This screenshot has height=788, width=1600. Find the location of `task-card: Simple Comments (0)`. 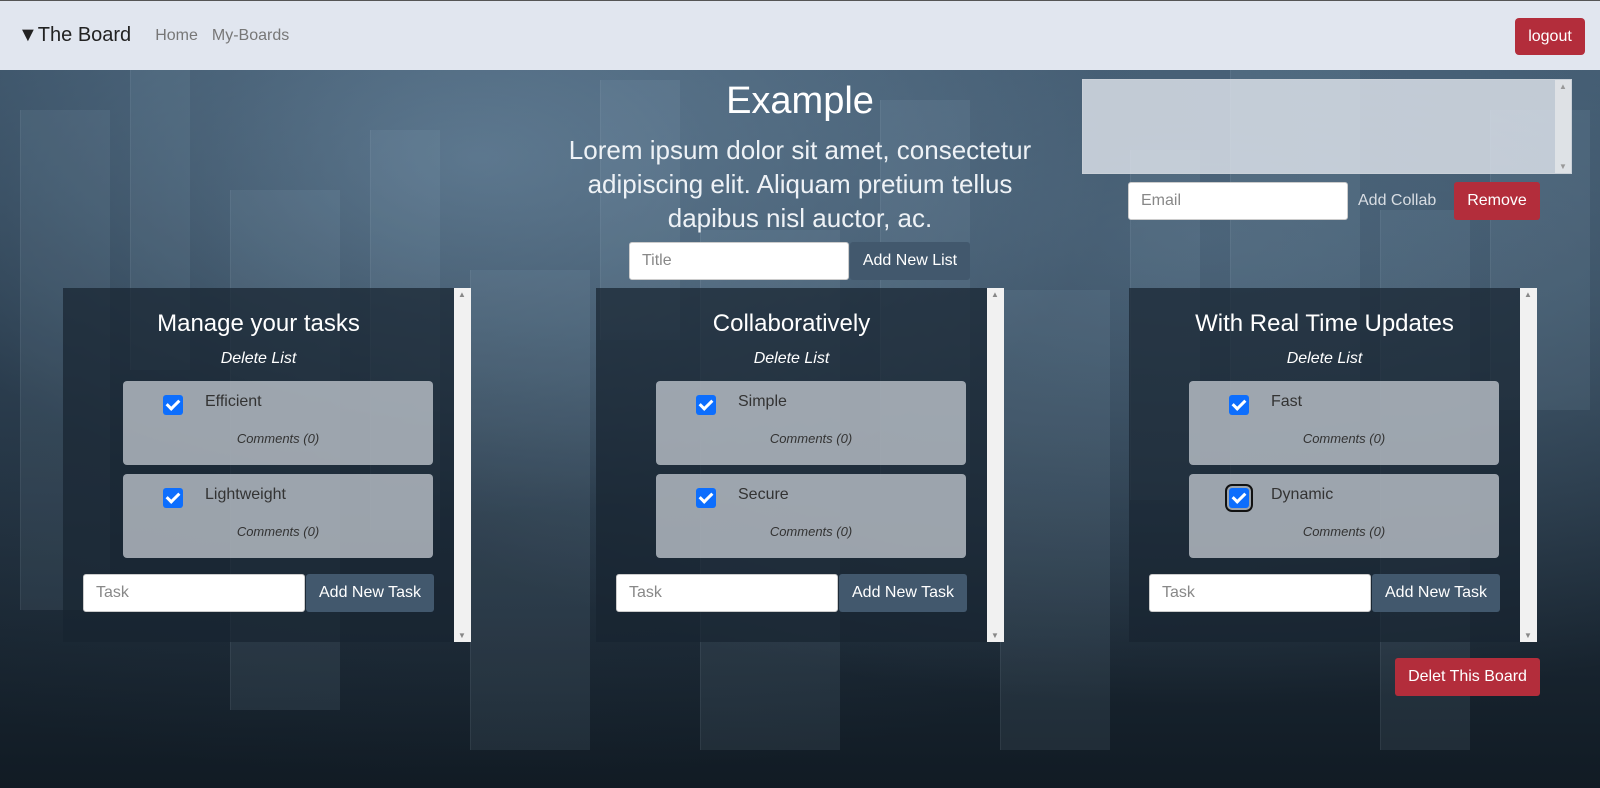

task-card: Simple Comments (0) is located at coordinates (811, 423).